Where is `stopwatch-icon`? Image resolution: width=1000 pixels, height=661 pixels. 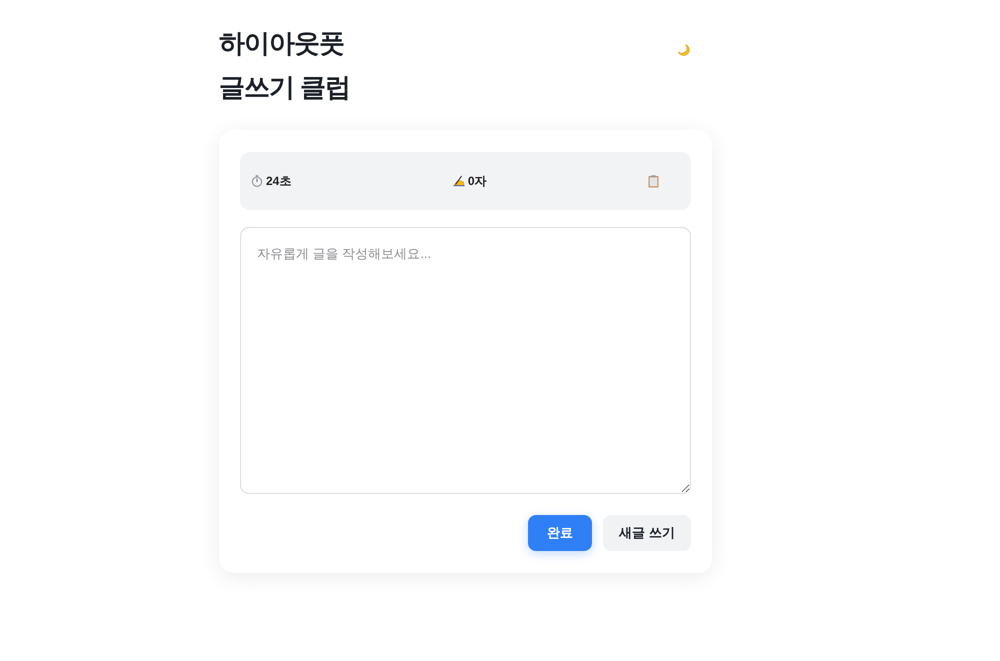
stopwatch-icon is located at coordinates (257, 181).